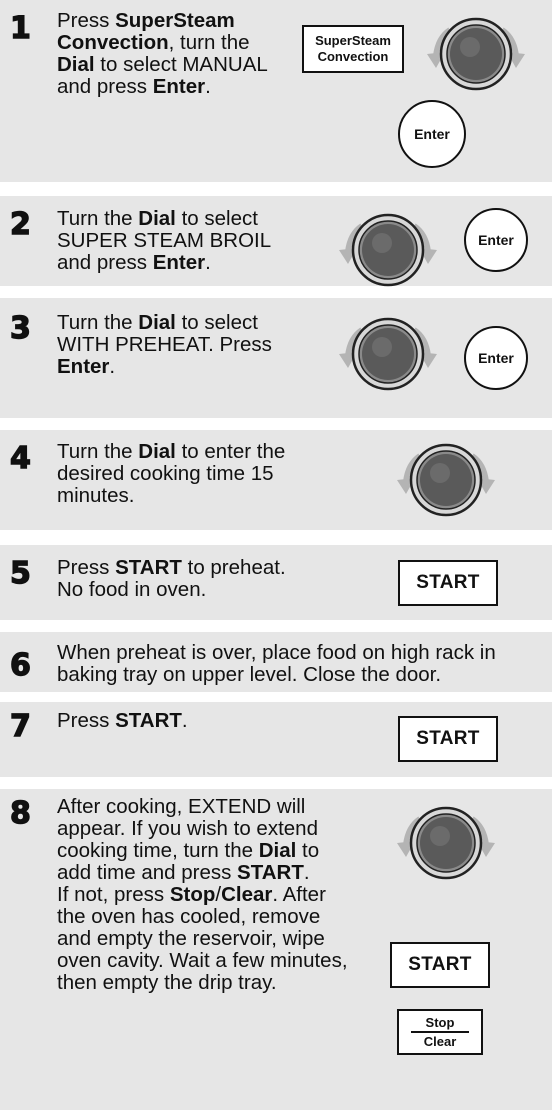  Describe the element at coordinates (20, 573) in the screenshot. I see `step-number: 5` at that location.